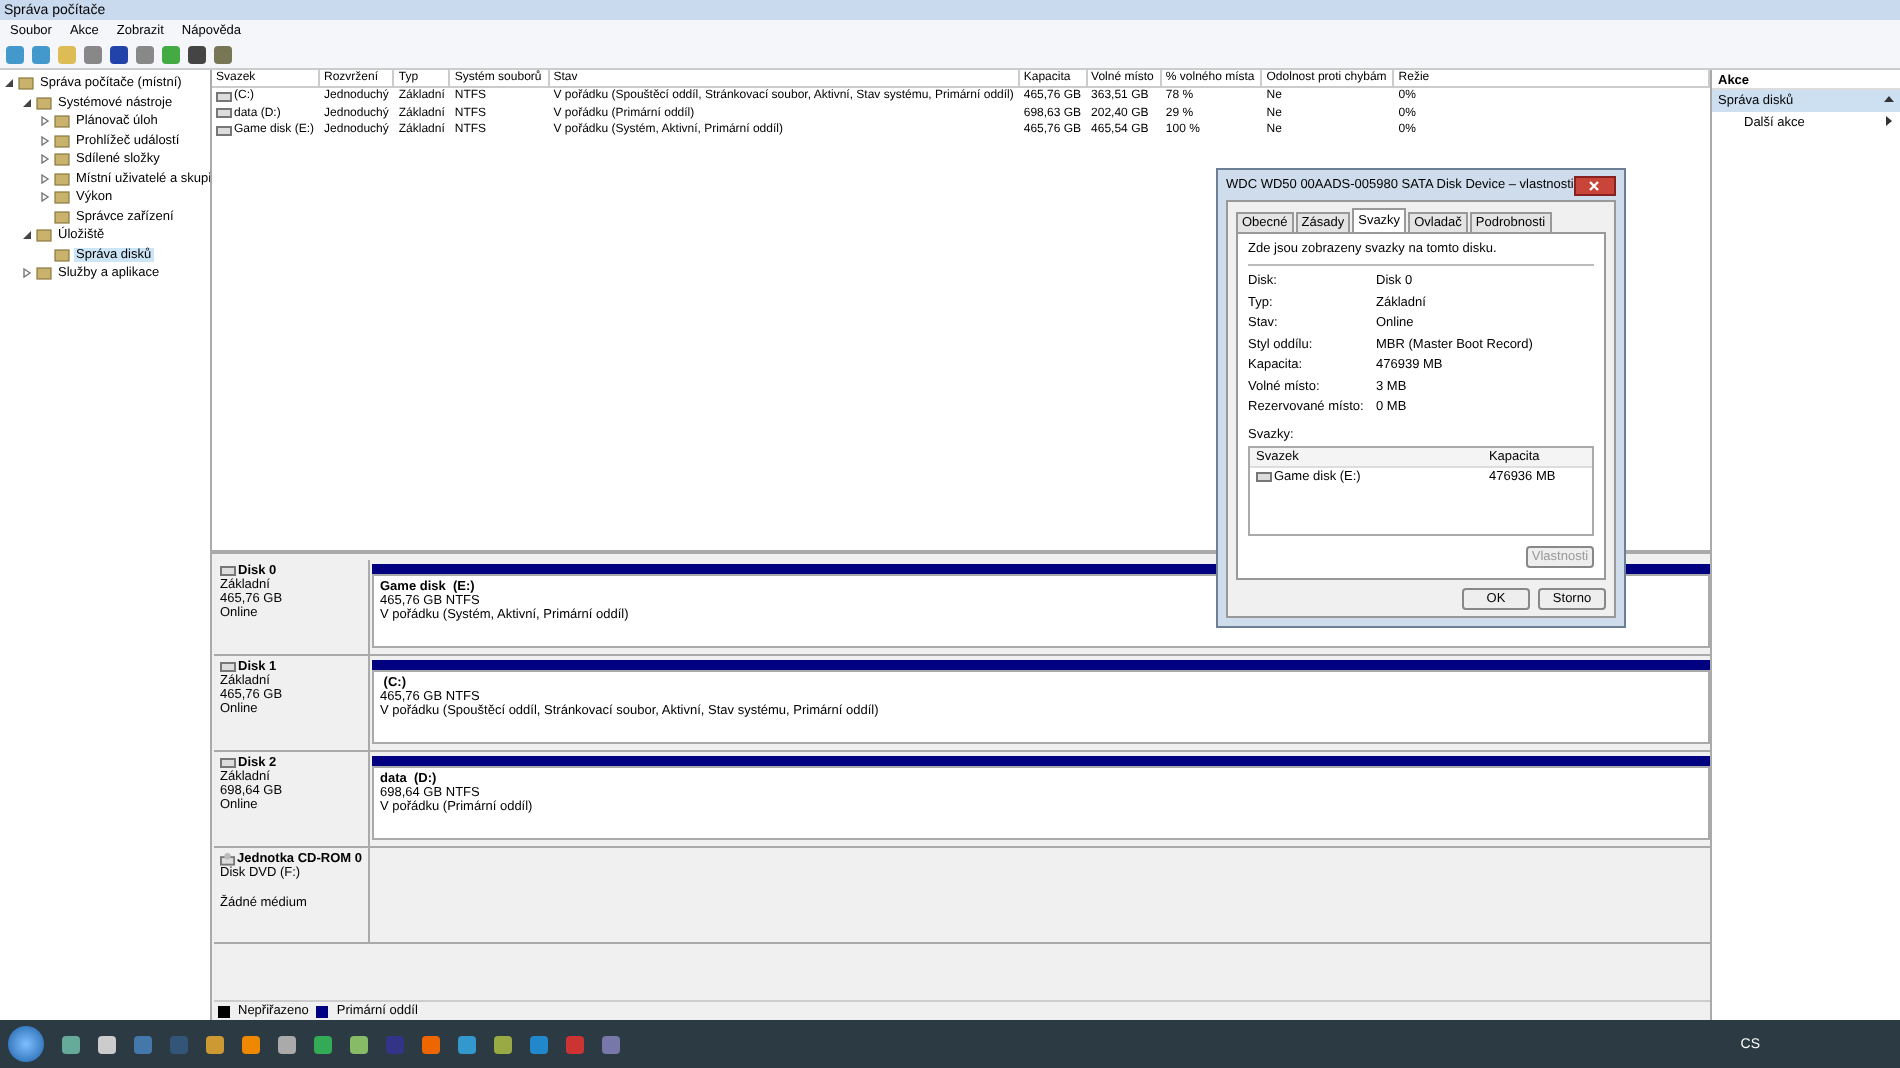 This screenshot has width=1900, height=1068. What do you see at coordinates (1889, 99) in the screenshot?
I see `collapse-caret-icon` at bounding box center [1889, 99].